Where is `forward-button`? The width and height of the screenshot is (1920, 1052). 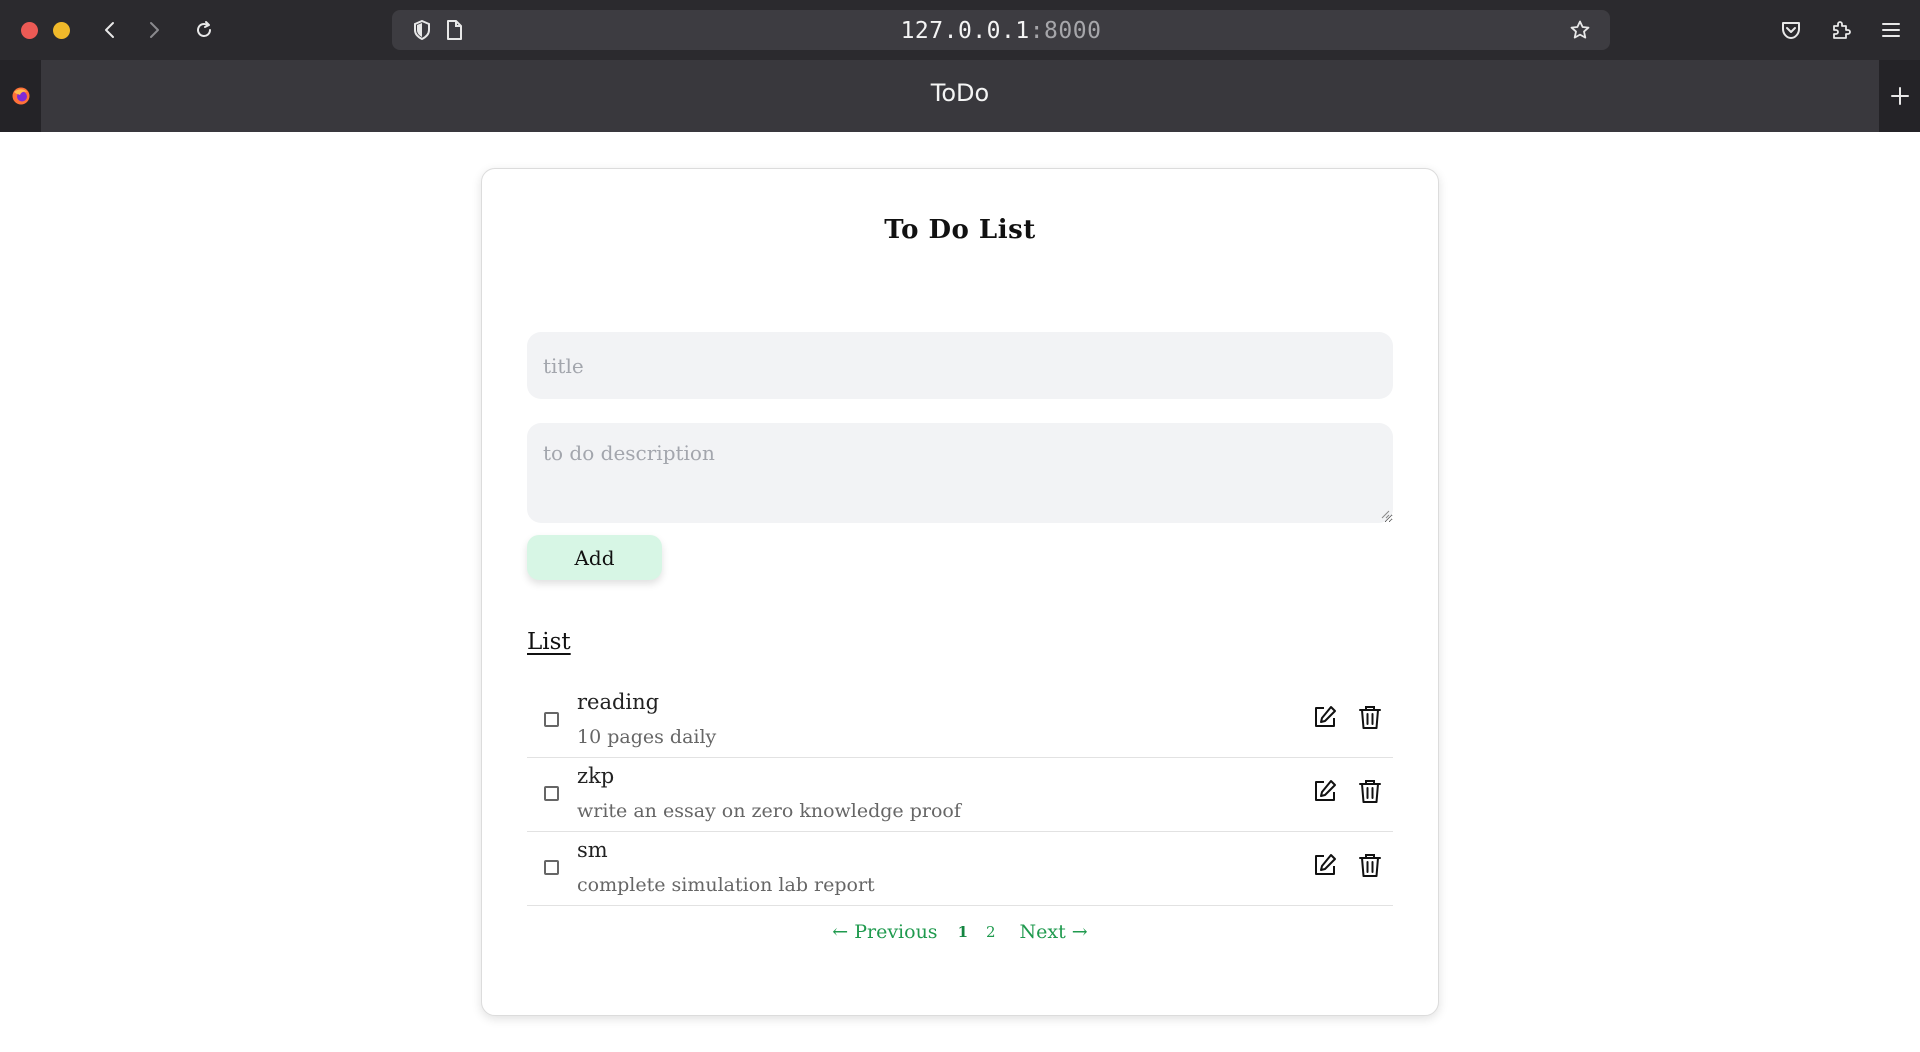
forward-button is located at coordinates (154, 30).